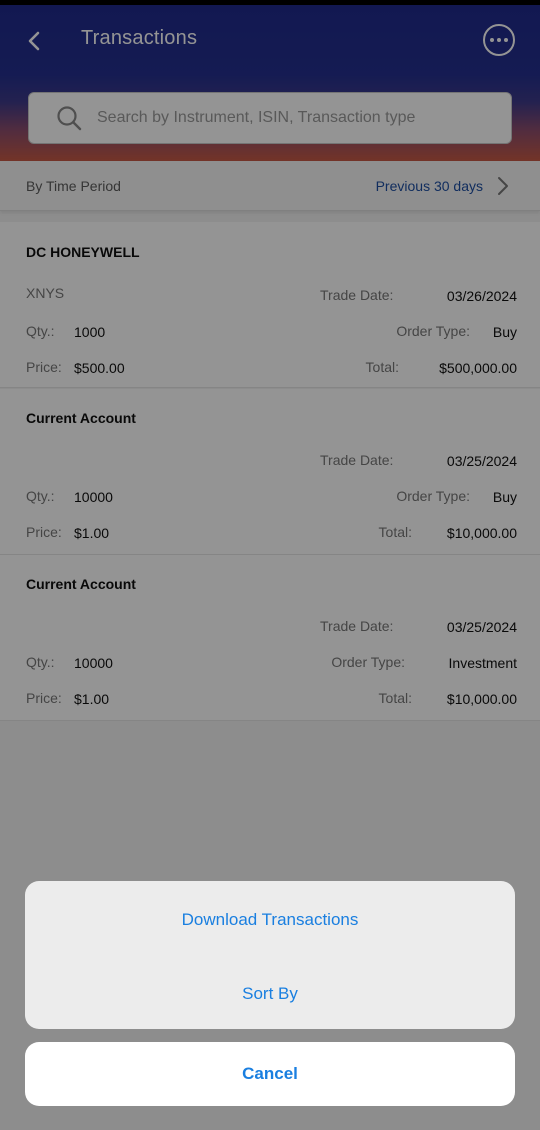 The image size is (540, 1130). Describe the element at coordinates (270, 1074) in the screenshot. I see `cancel-button: Cancel` at that location.